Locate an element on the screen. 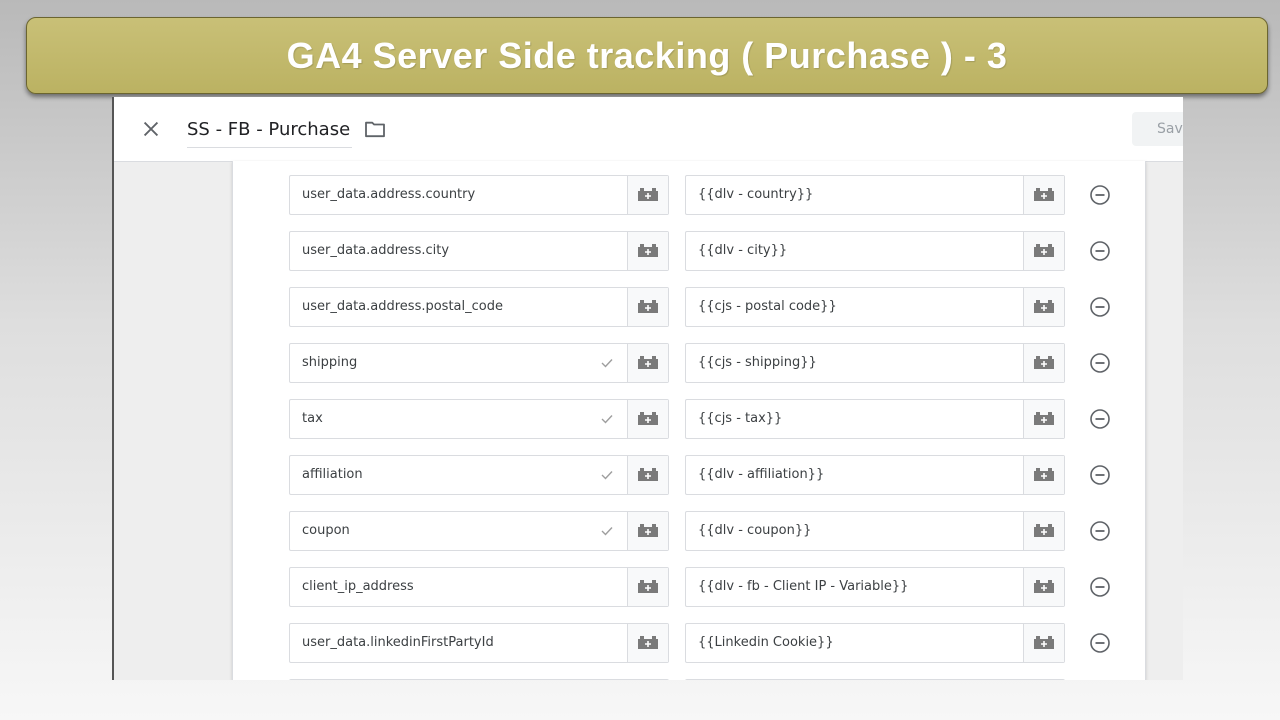  parameter-value-input: {{cjs - shipping}} is located at coordinates (875, 363).